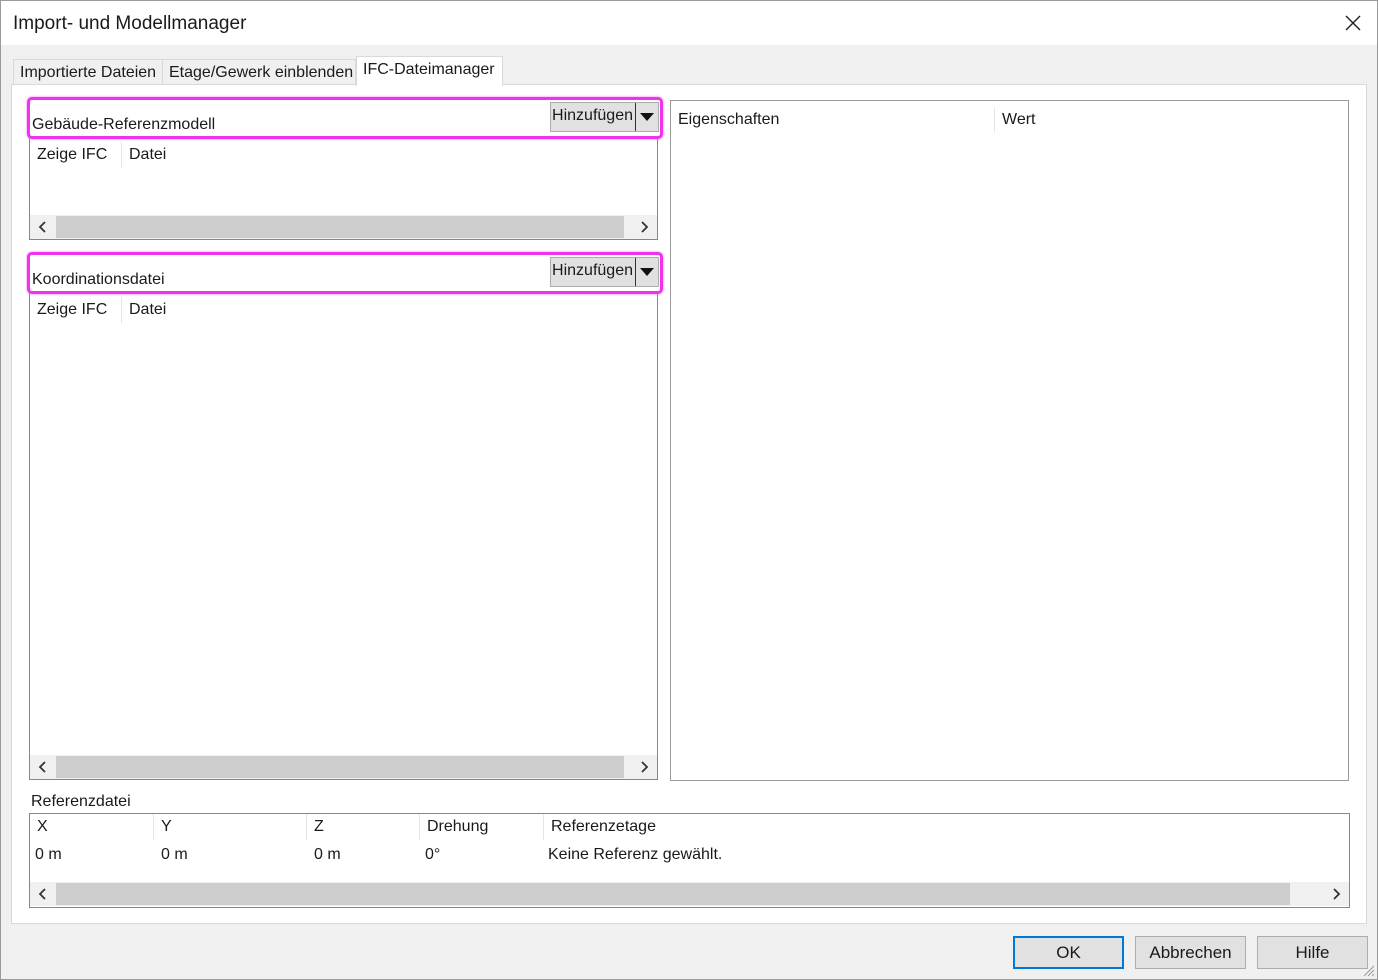 The width and height of the screenshot is (1378, 980). I want to click on add-coordination-dropdown, so click(647, 272).